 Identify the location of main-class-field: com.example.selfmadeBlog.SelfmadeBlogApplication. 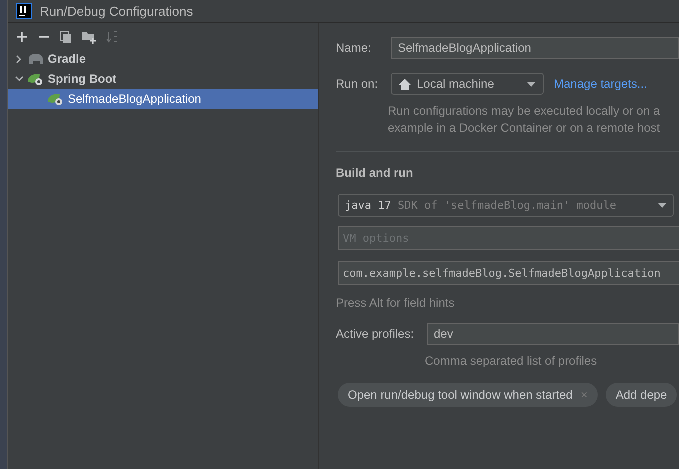
(508, 273).